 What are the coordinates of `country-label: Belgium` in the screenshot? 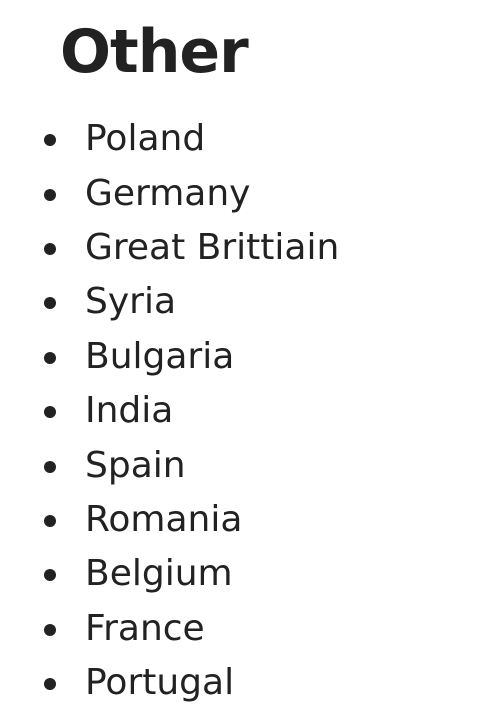 It's located at (159, 574).